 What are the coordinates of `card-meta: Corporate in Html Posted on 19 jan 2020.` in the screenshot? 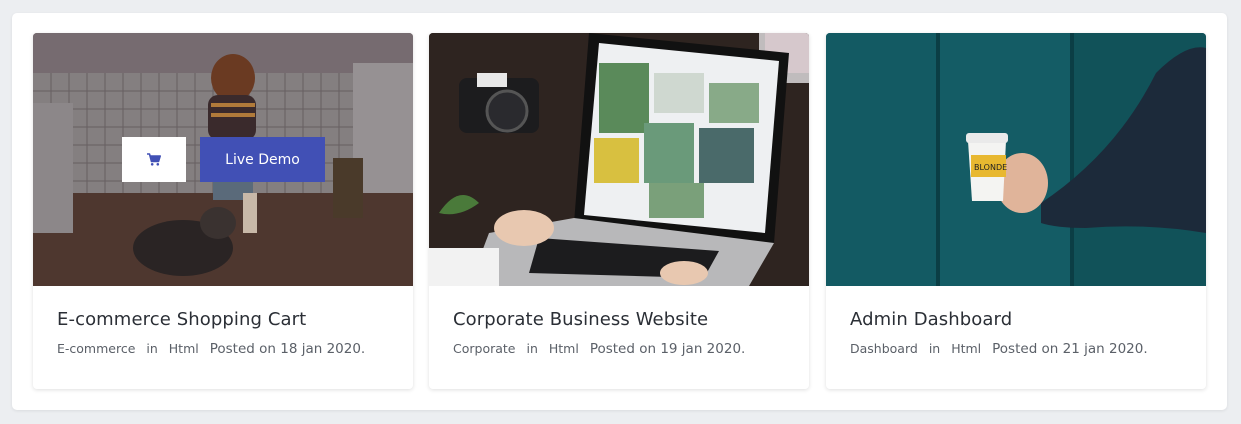 It's located at (621, 349).